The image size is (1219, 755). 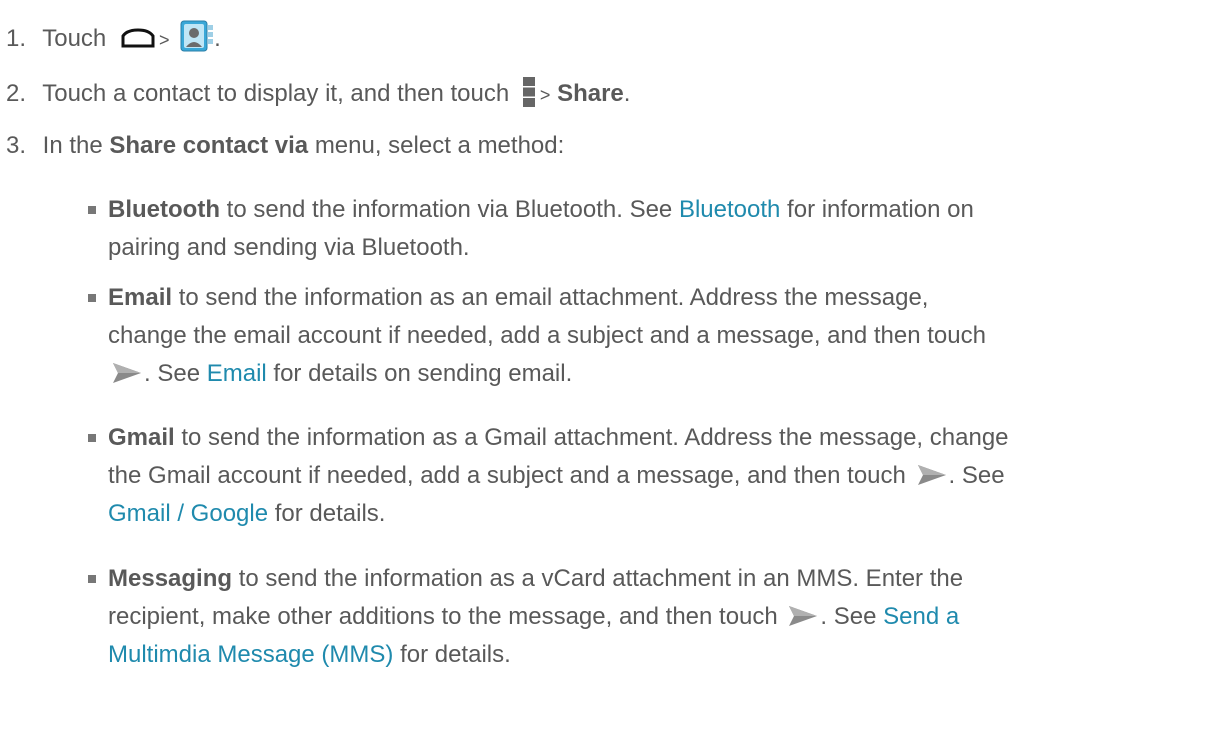 I want to click on contacts-app-icon, so click(x=197, y=36).